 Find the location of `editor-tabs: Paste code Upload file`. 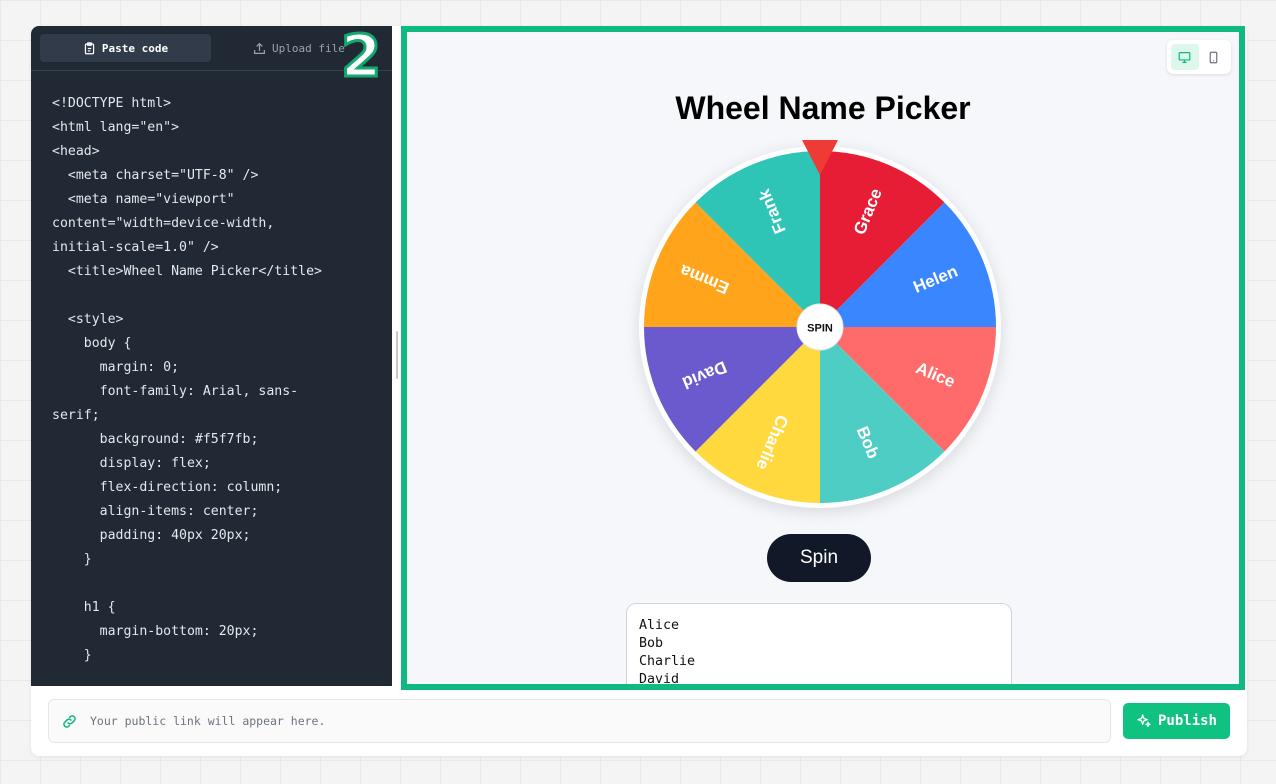

editor-tabs: Paste code Upload file is located at coordinates (211, 48).